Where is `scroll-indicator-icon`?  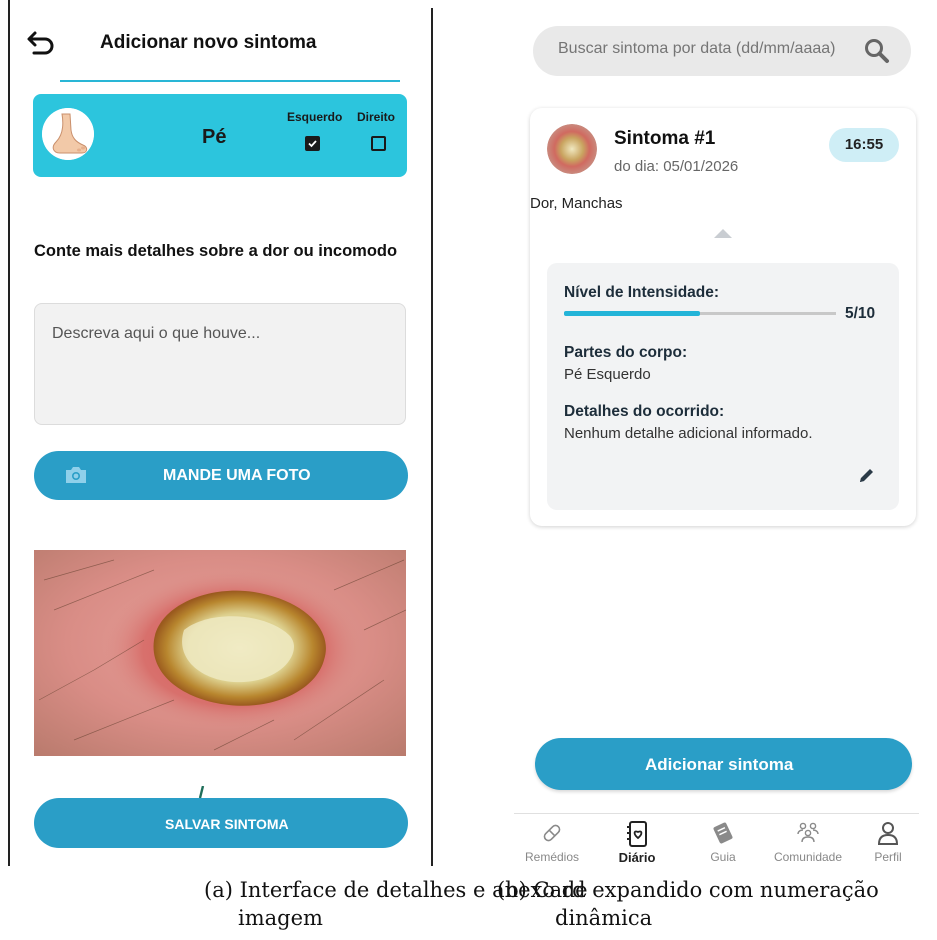
scroll-indicator-icon is located at coordinates (201, 792).